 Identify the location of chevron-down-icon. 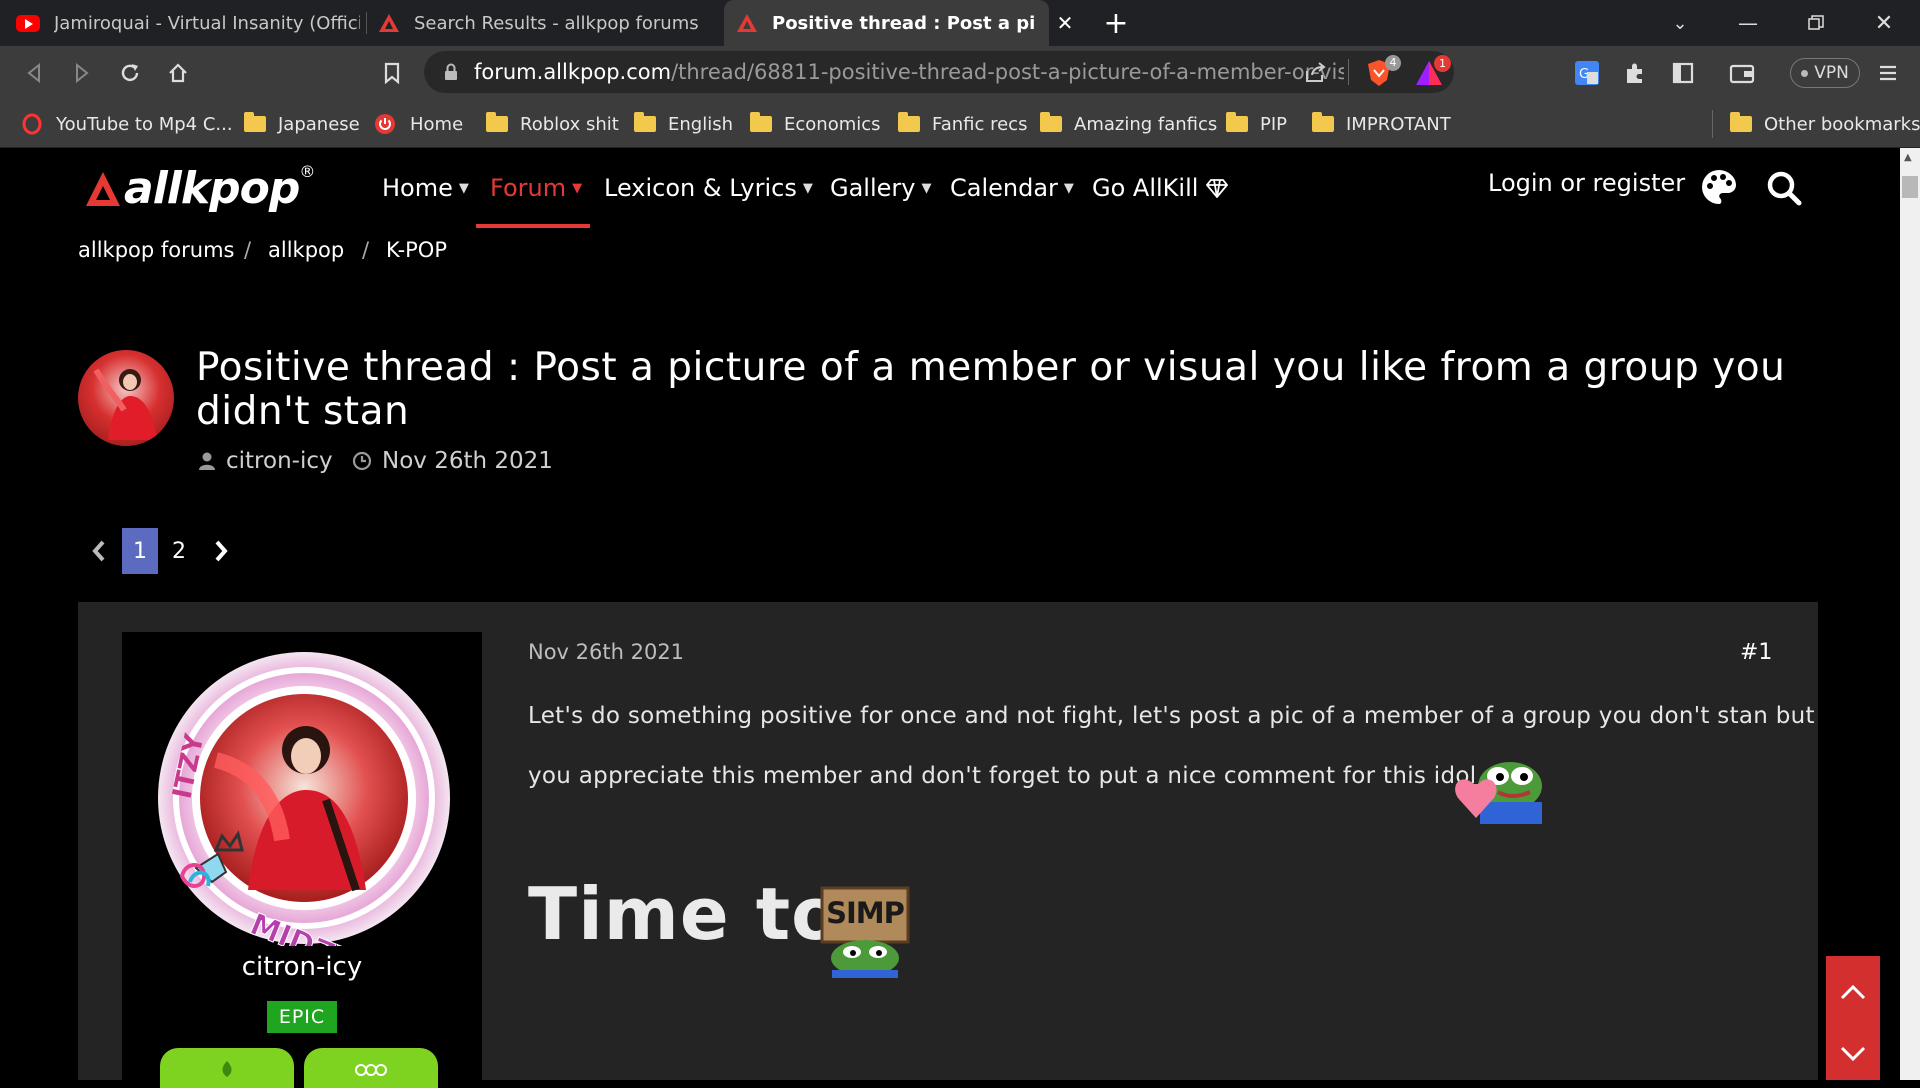
(1853, 1054).